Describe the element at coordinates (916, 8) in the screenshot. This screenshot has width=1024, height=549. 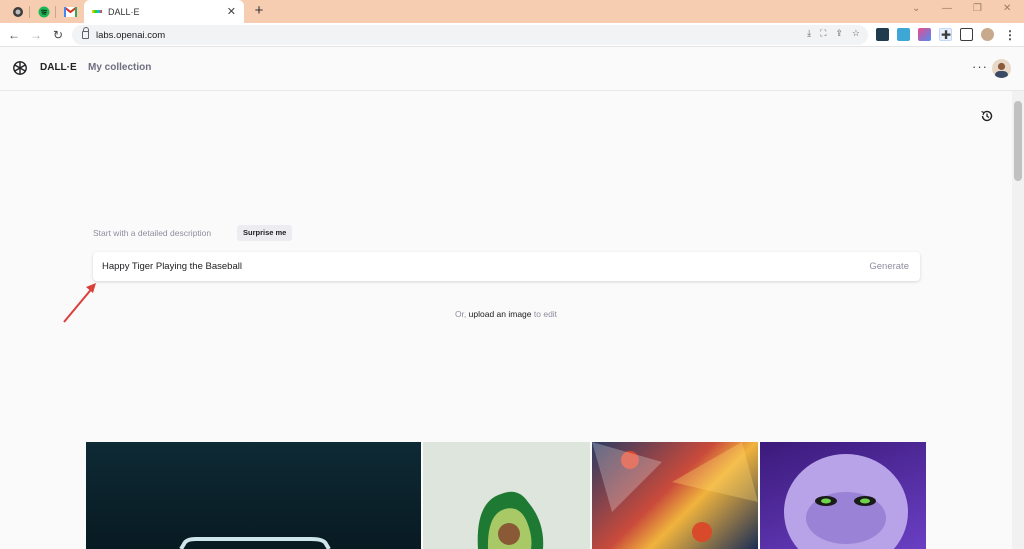
I see `tab-search-icon: ⌄` at that location.